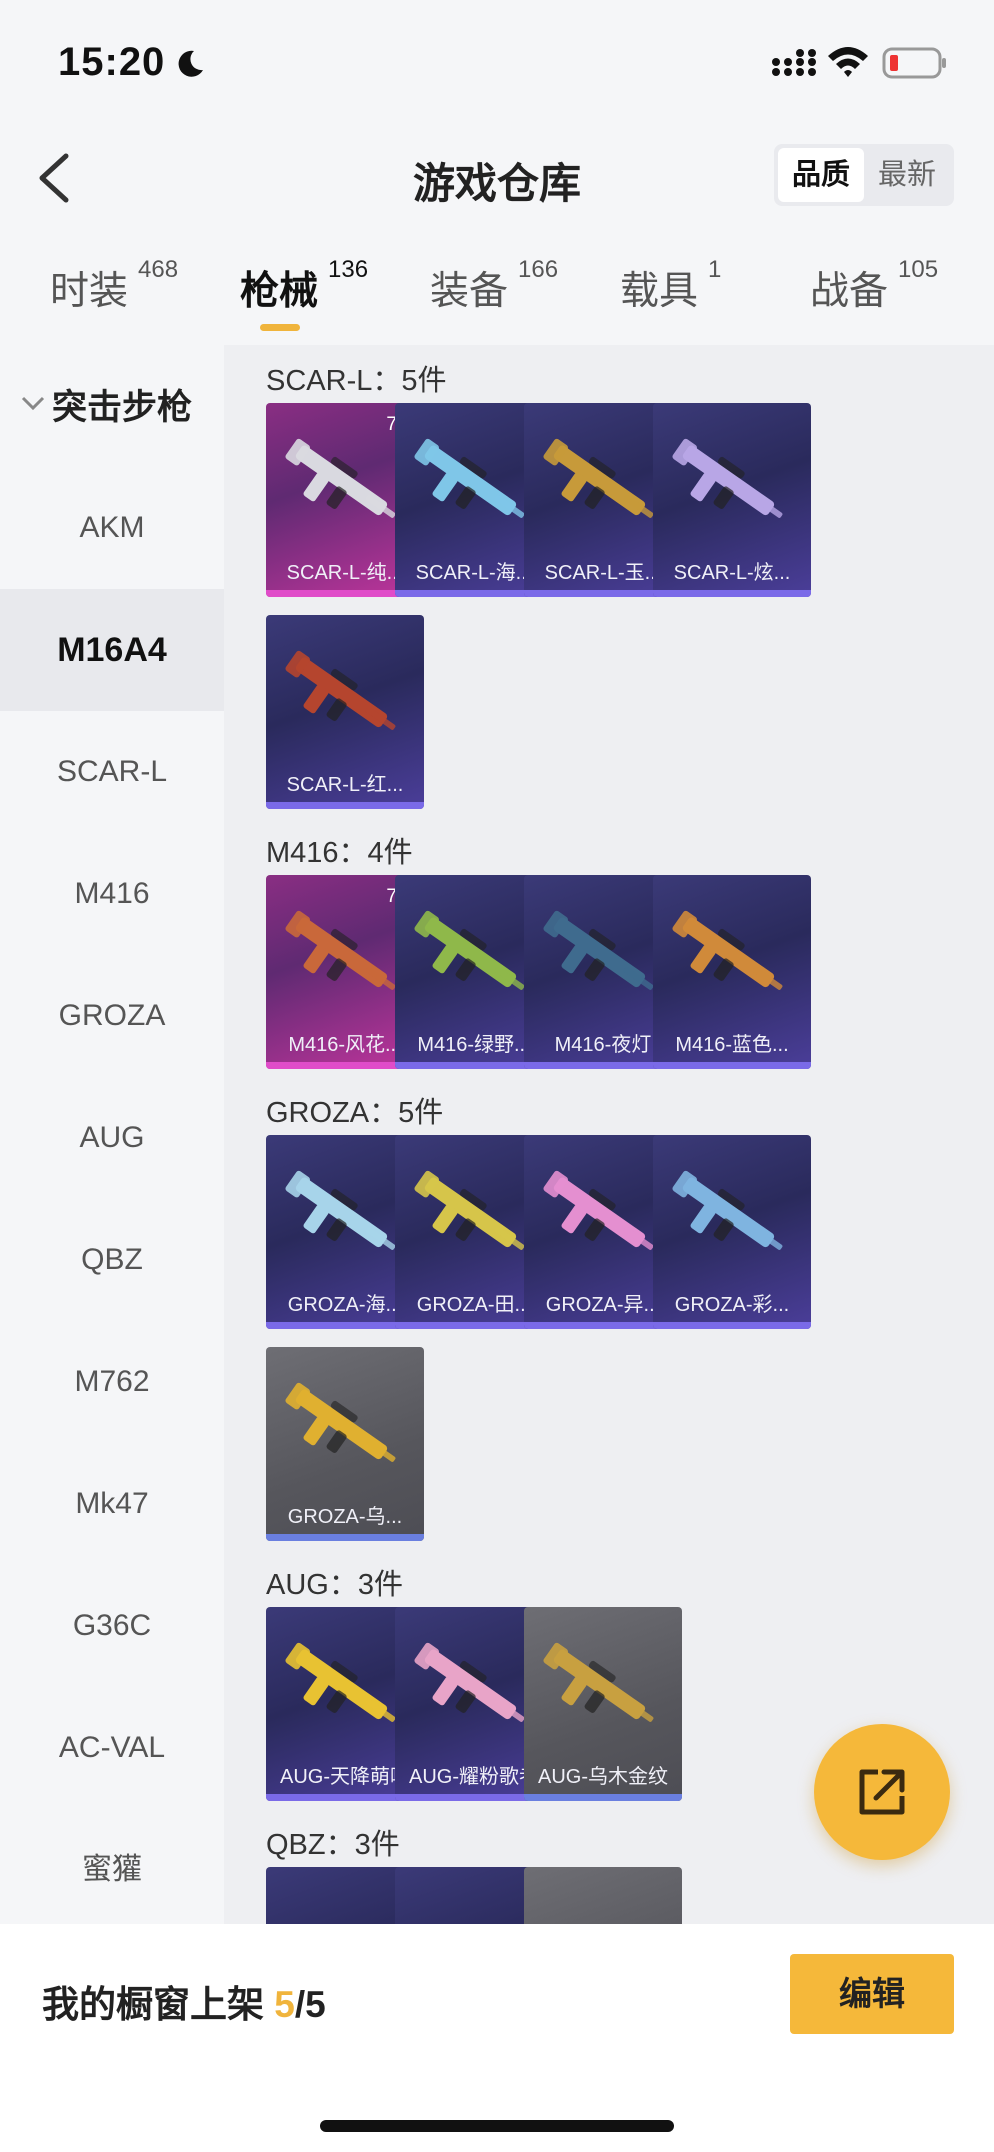 This screenshot has height=2152, width=994. I want to click on chevron-down-icon, so click(33, 403).